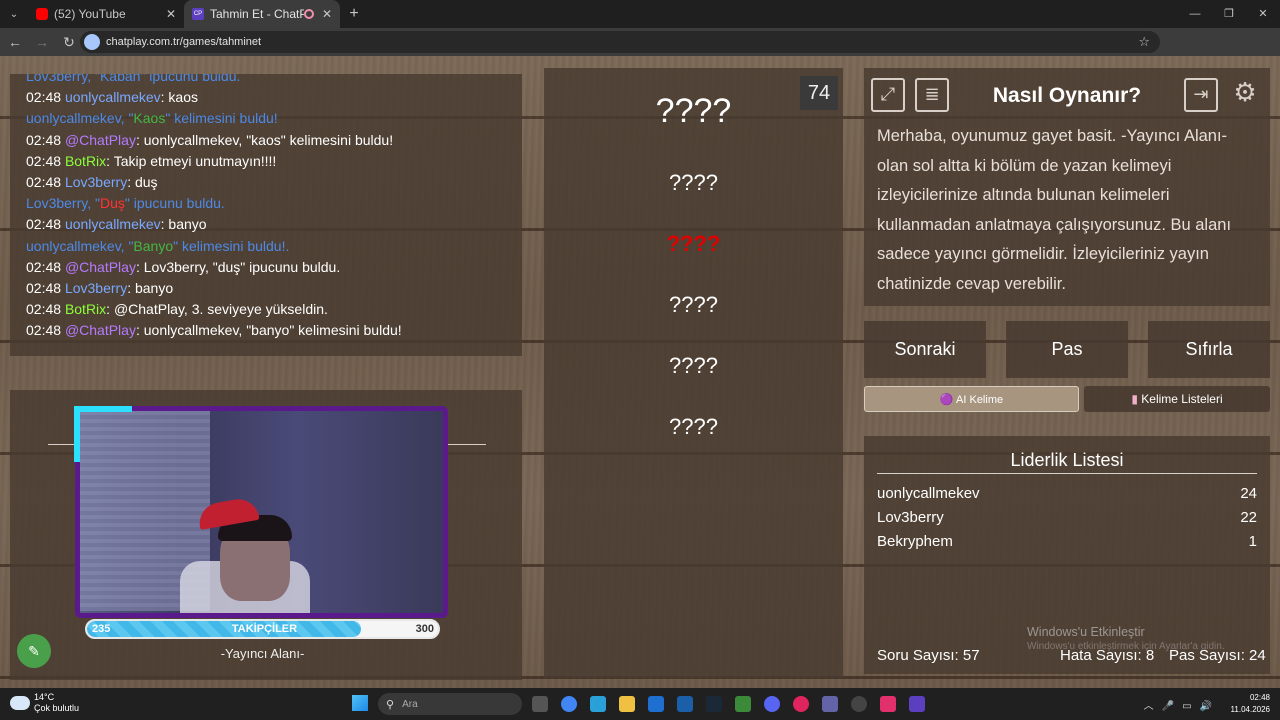 Image resolution: width=1280 pixels, height=720 pixels. What do you see at coordinates (1263, 14) in the screenshot?
I see `close-window-icon: ✕` at bounding box center [1263, 14].